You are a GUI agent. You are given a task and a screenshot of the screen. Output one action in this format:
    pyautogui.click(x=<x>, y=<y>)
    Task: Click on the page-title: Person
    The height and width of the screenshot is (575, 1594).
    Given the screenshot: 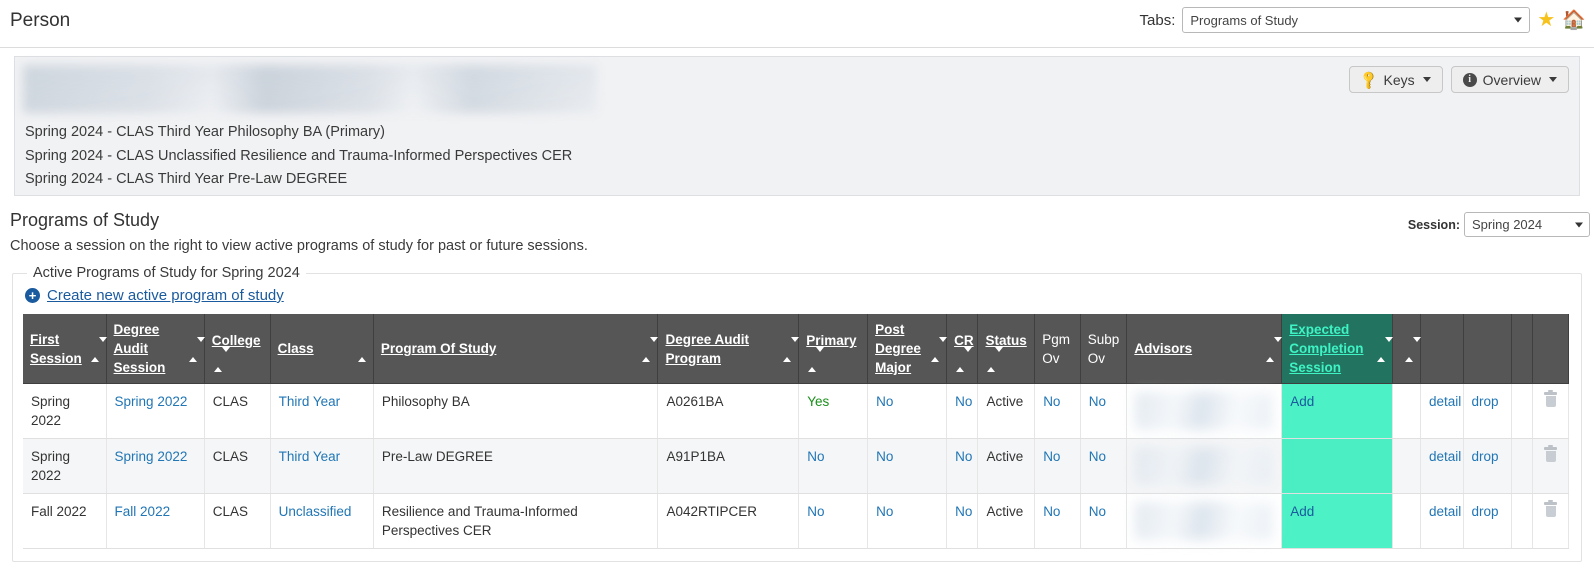 What is the action you would take?
    pyautogui.click(x=40, y=20)
    